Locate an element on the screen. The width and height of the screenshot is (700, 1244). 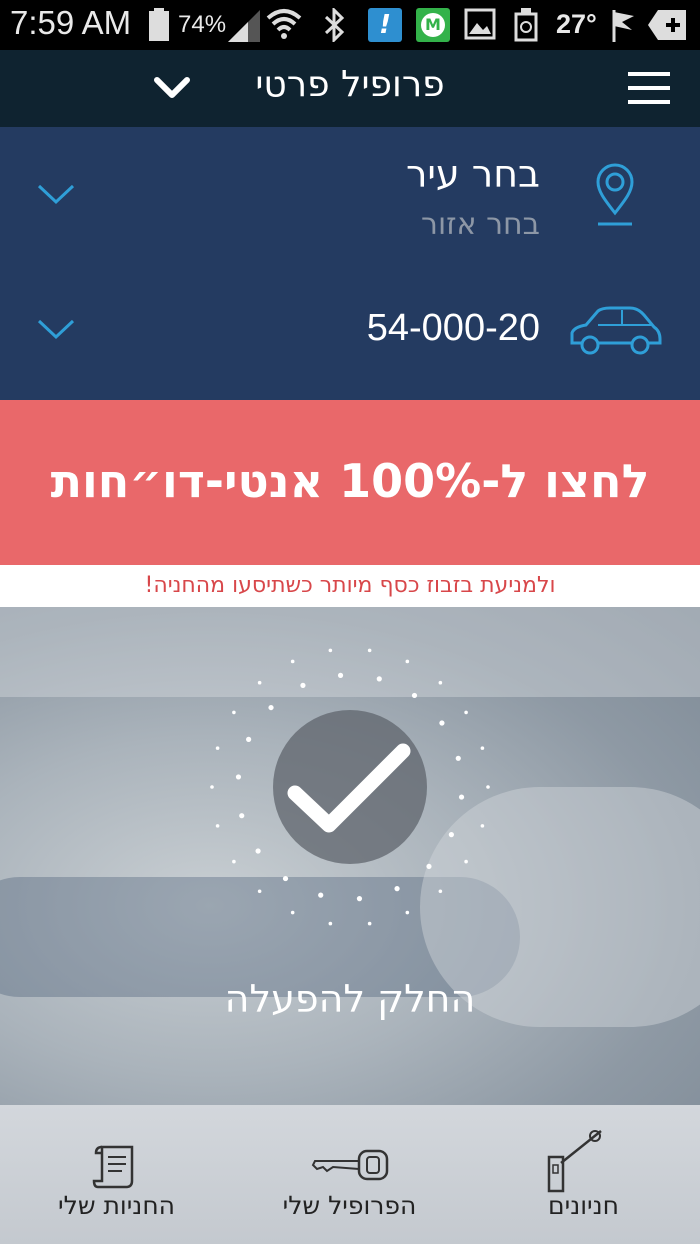
car-key-icon is located at coordinates (350, 1165).